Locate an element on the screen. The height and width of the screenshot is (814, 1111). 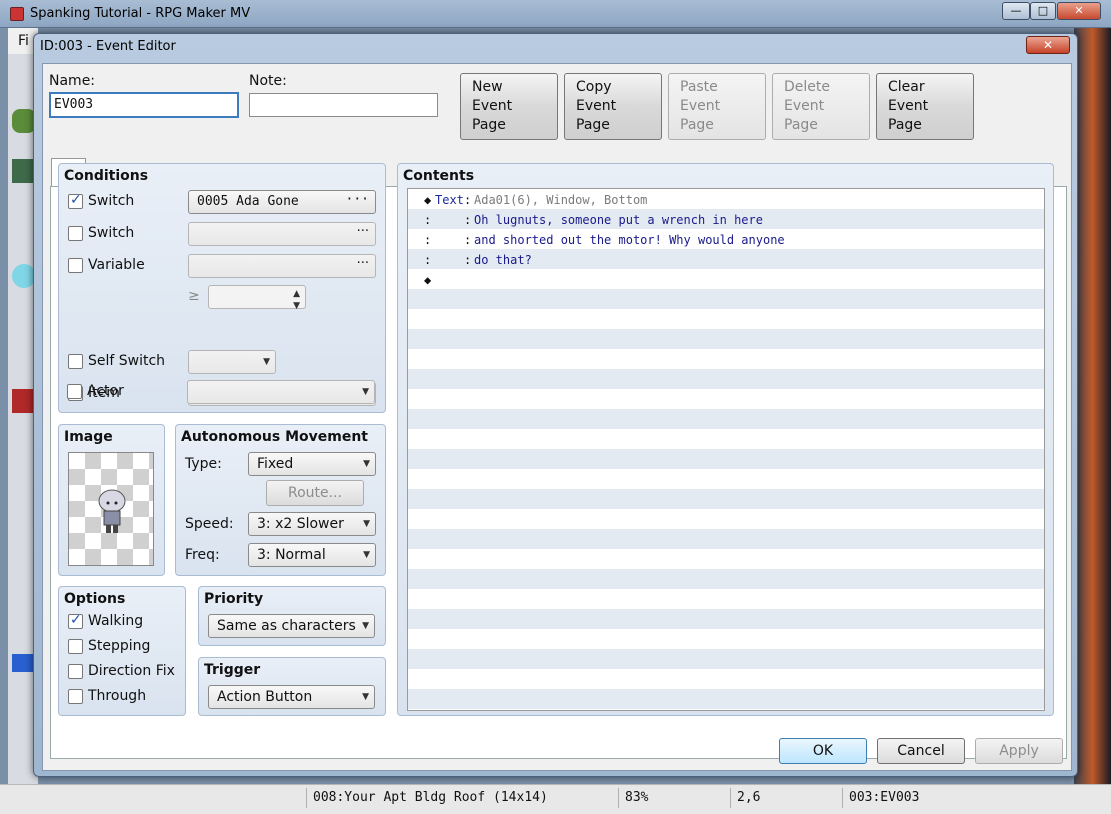
options-title: Options is located at coordinates (95, 599).